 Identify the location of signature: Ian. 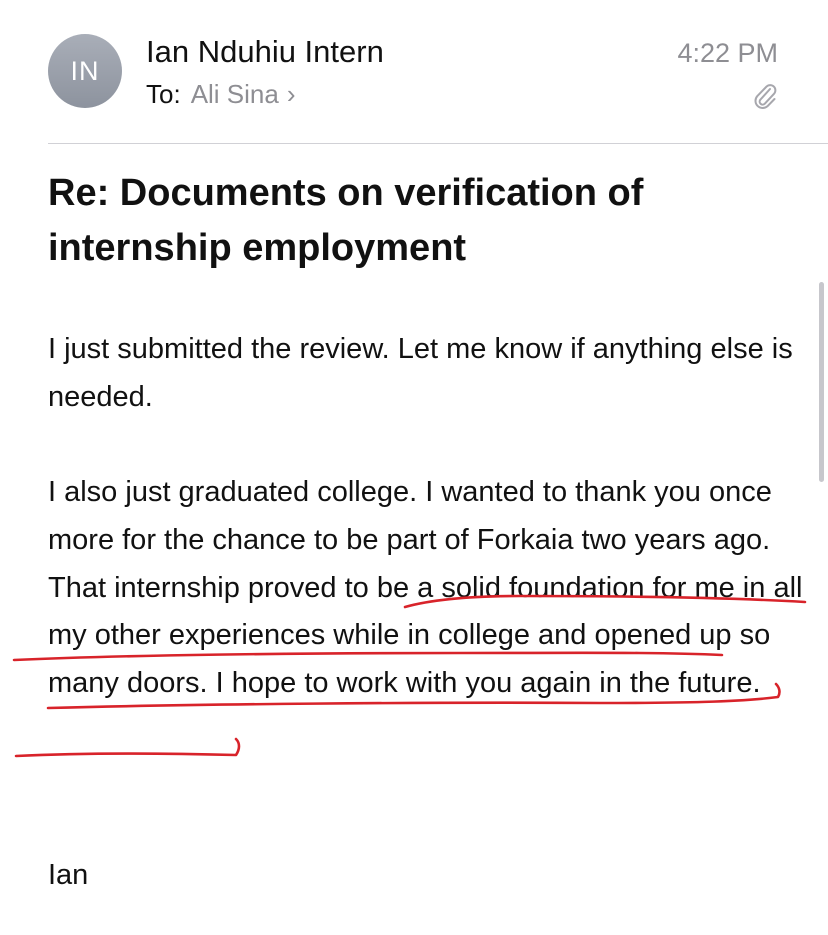
(68, 875).